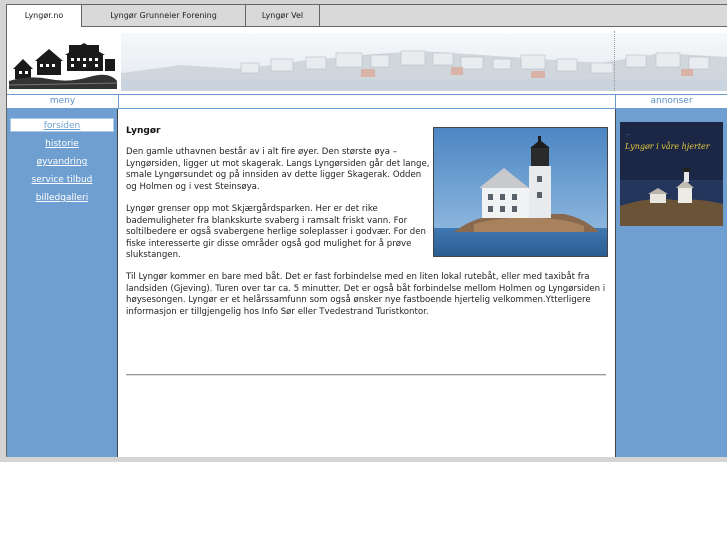 This screenshot has height=545, width=727. Describe the element at coordinates (366, 375) in the screenshot. I see `content-divider` at that location.